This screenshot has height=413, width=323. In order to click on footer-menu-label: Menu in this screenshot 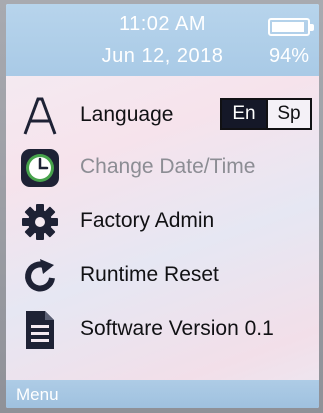, I will do `click(37, 395)`.